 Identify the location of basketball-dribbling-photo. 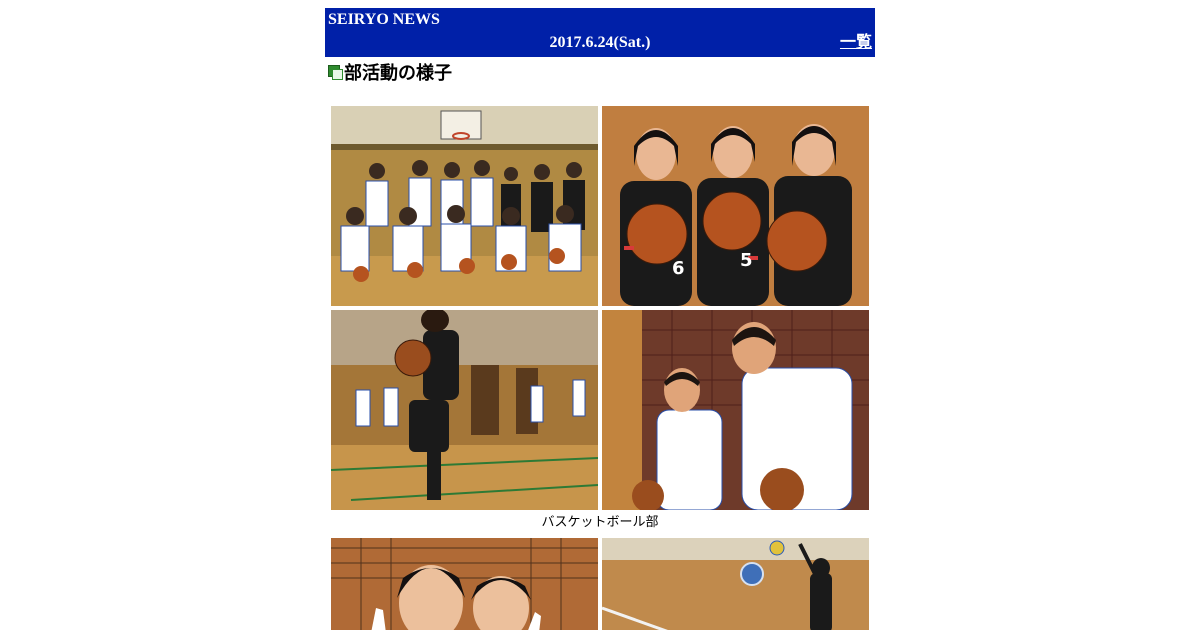
(464, 410).